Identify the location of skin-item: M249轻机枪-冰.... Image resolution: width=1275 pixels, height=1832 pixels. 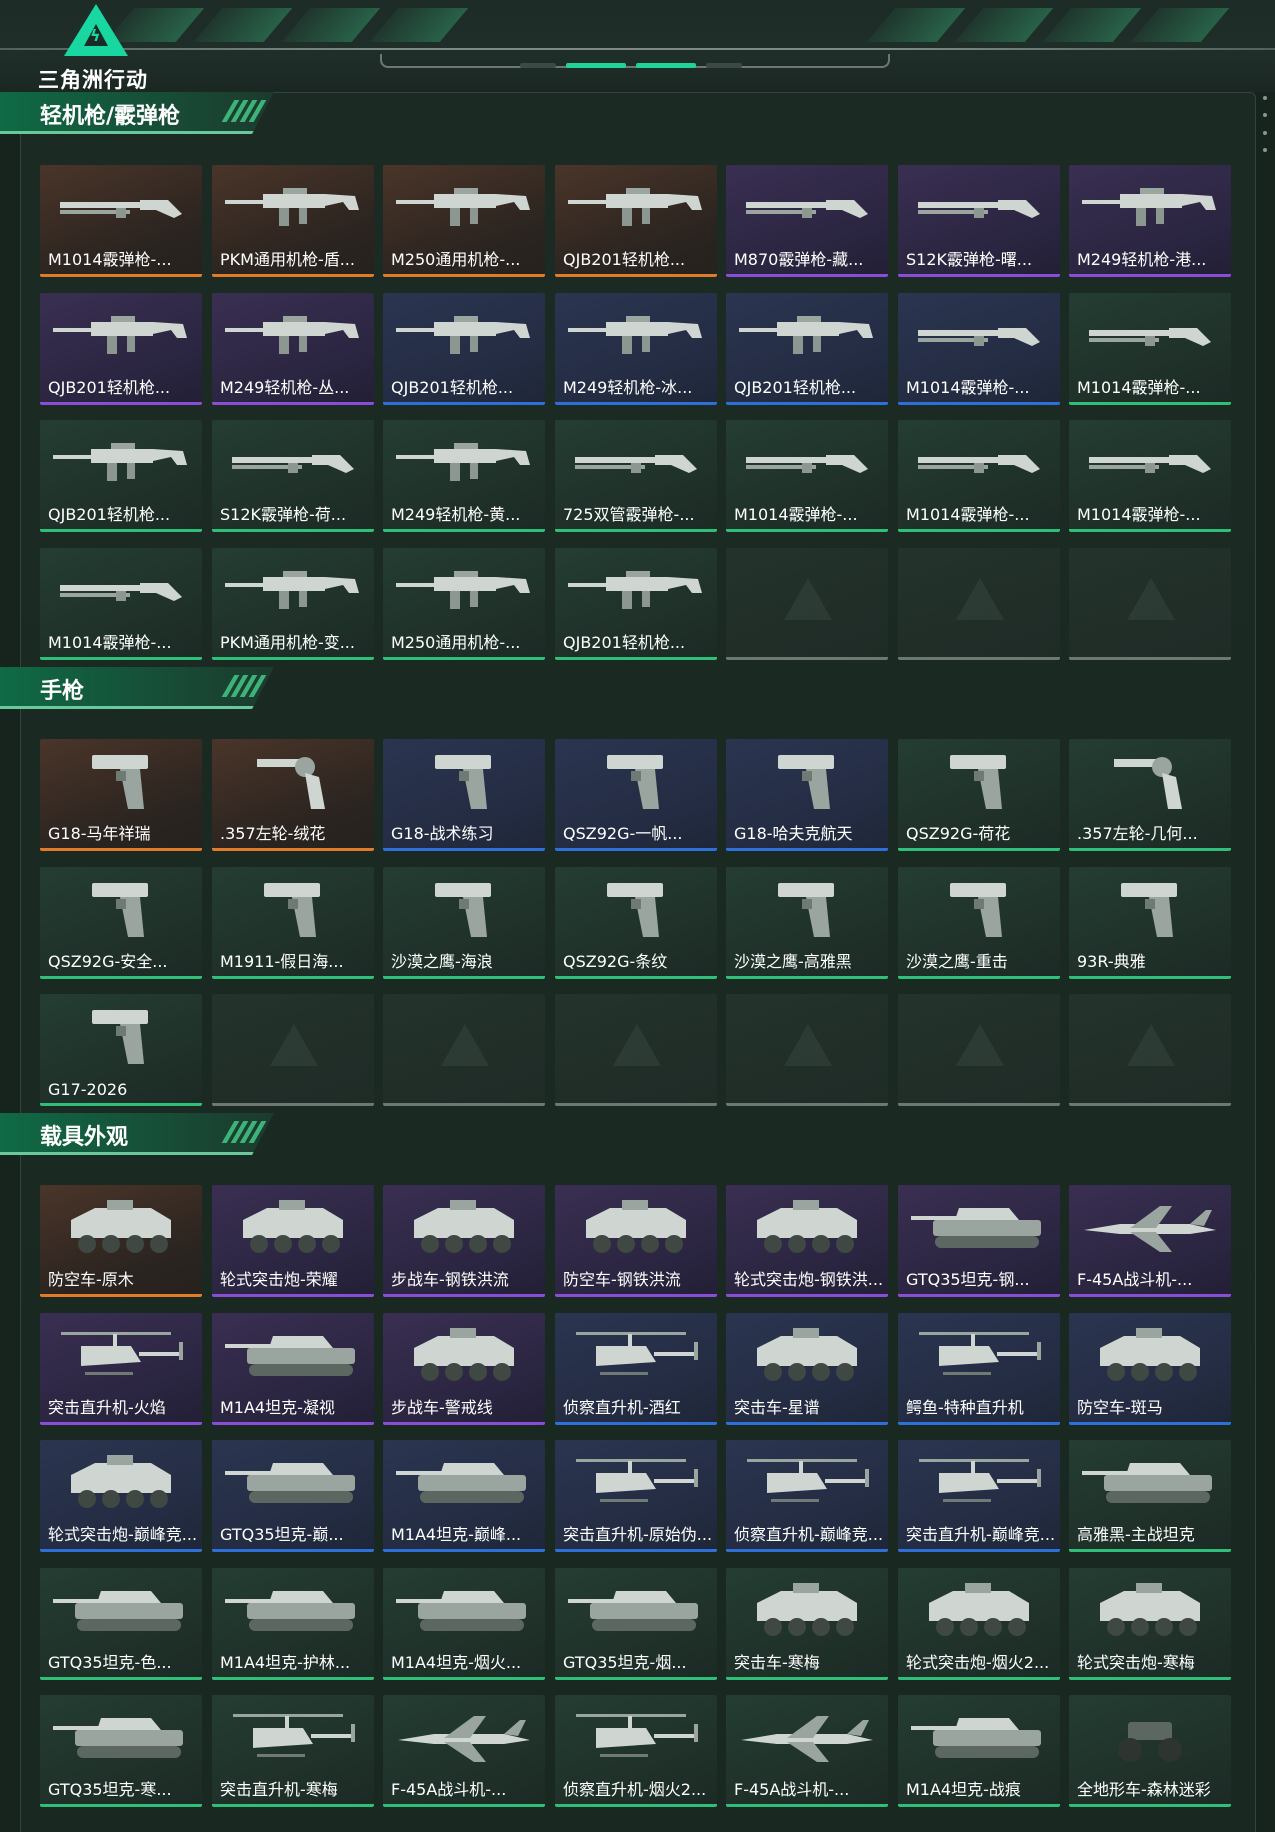
(636, 349).